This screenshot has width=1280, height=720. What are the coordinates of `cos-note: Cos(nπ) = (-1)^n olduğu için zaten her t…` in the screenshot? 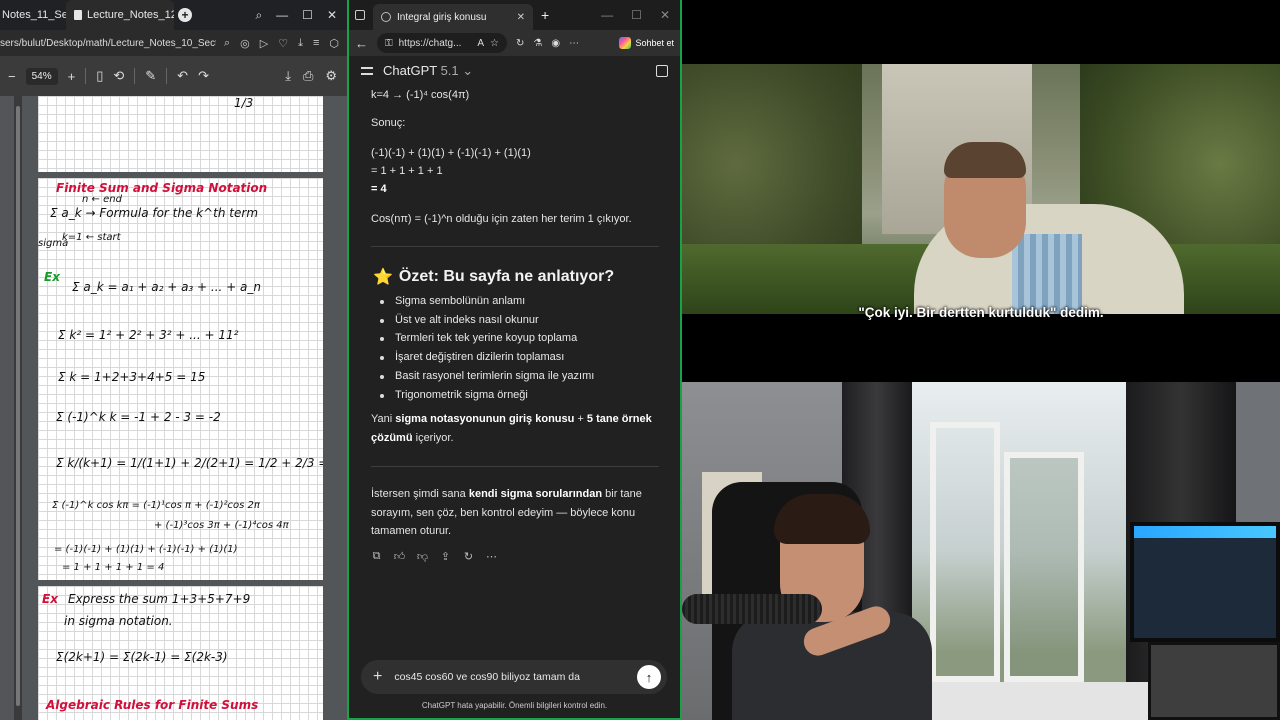 It's located at (501, 219).